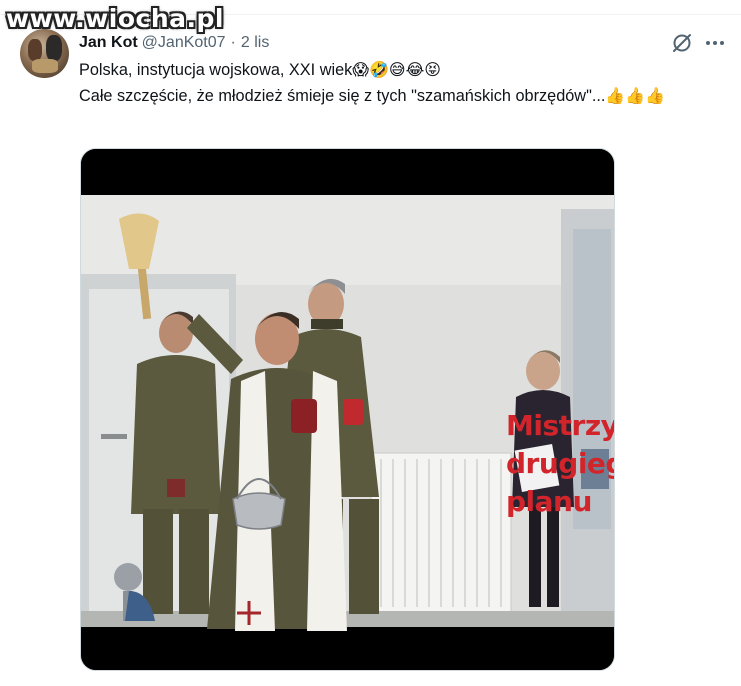  I want to click on caption-line-2: drugiego, so click(560, 463).